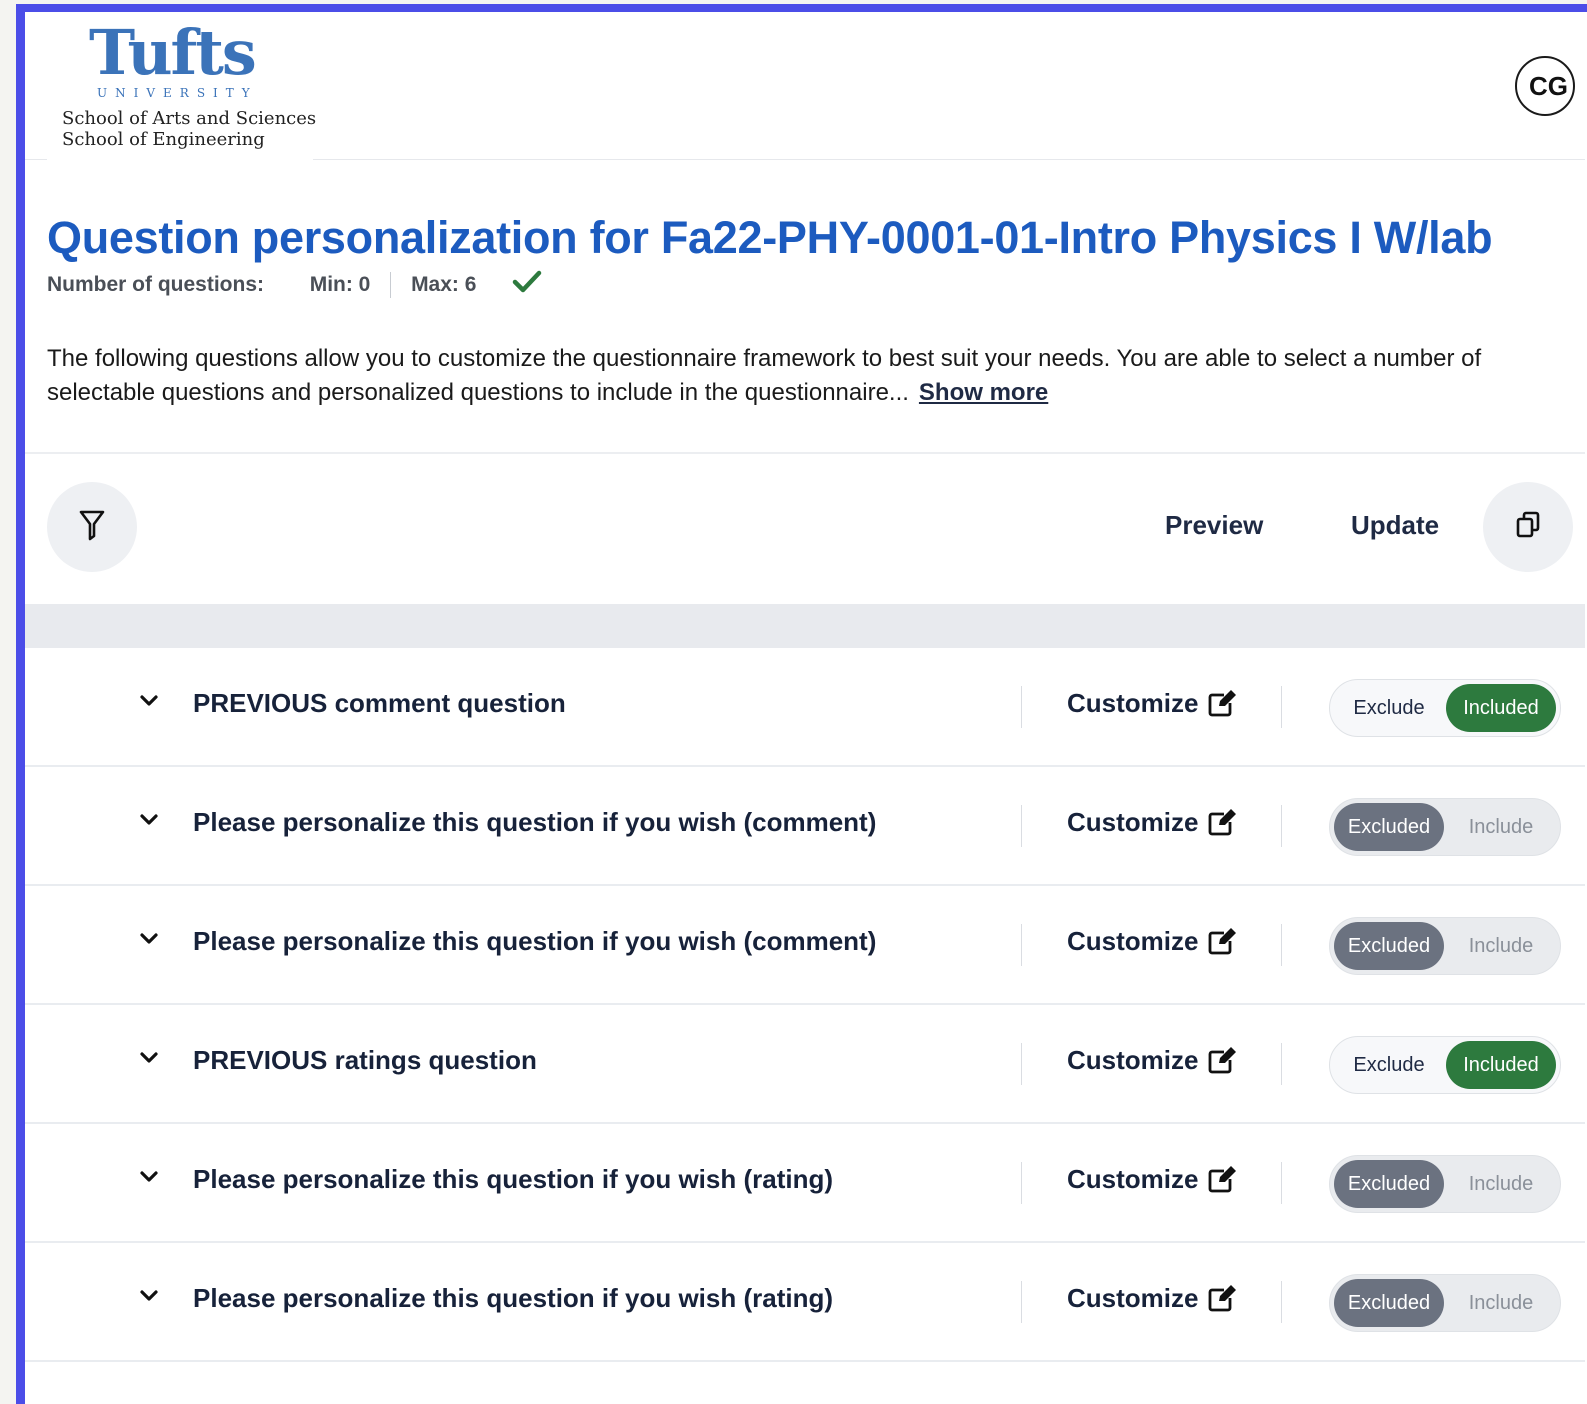  I want to click on logo-school-2: School of Engineering, so click(163, 139).